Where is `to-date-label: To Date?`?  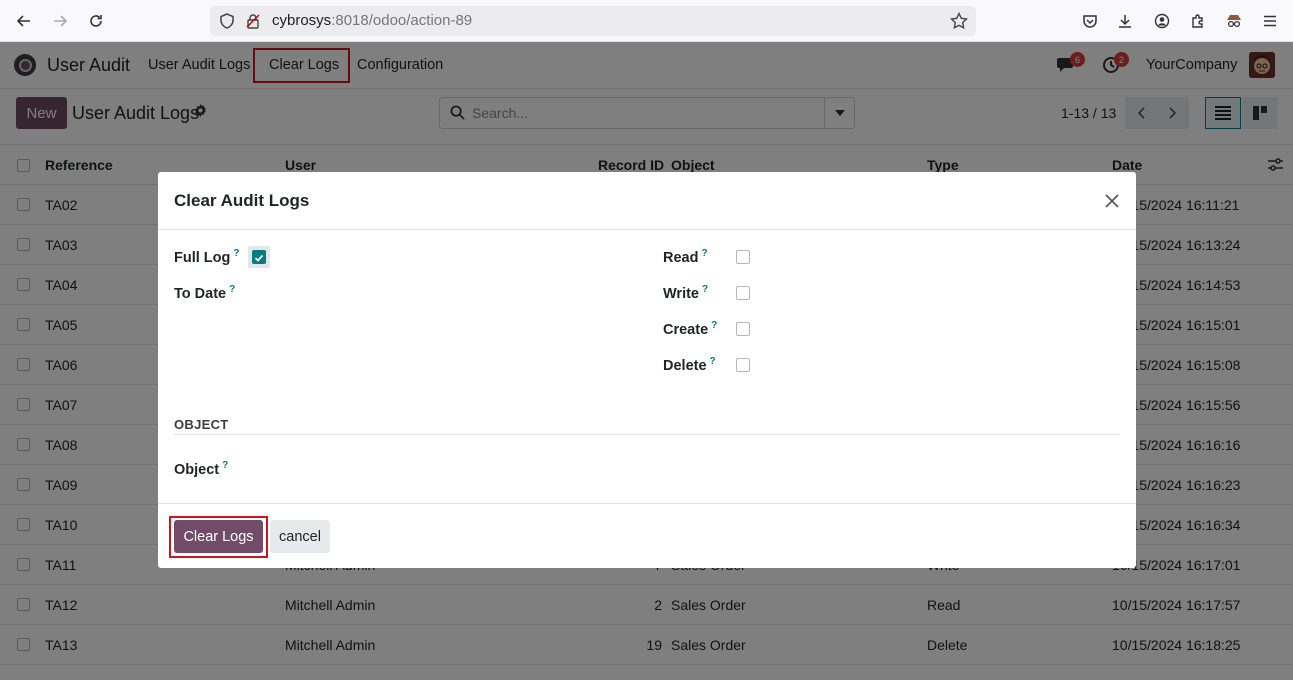
to-date-label: To Date? is located at coordinates (205, 293).